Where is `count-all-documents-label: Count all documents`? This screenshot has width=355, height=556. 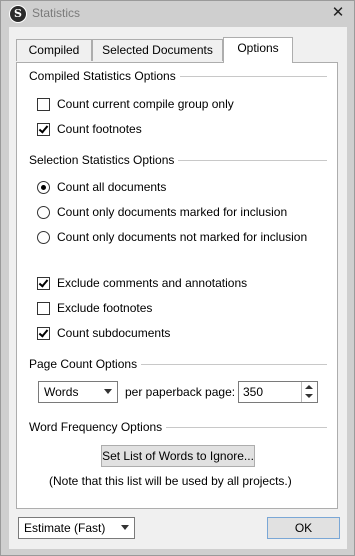
count-all-documents-label: Count all documents is located at coordinates (112, 187).